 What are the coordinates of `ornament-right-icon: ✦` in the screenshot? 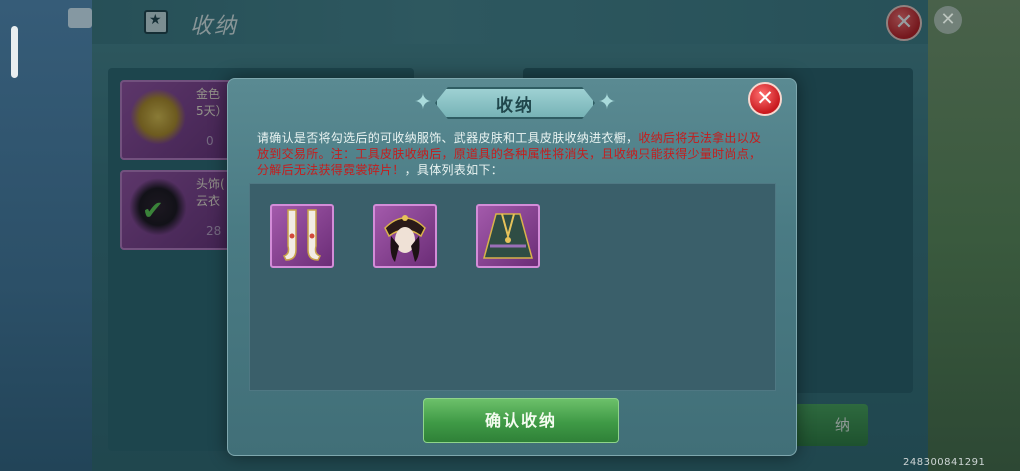 It's located at (607, 102).